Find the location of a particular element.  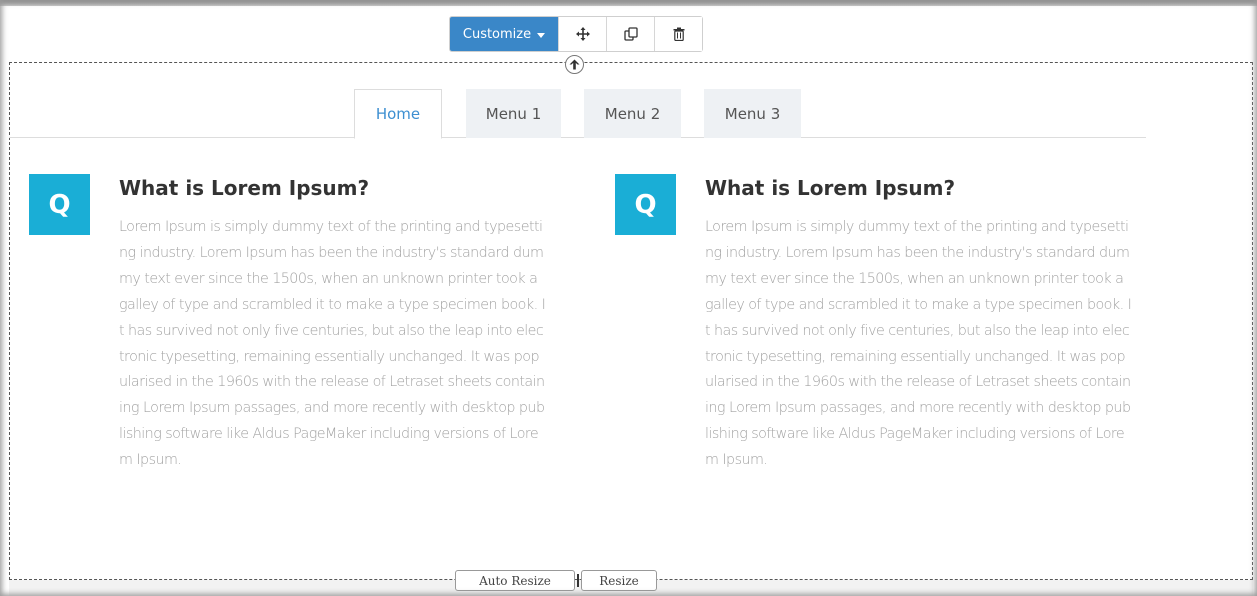

tab-label: Home is located at coordinates (398, 114).